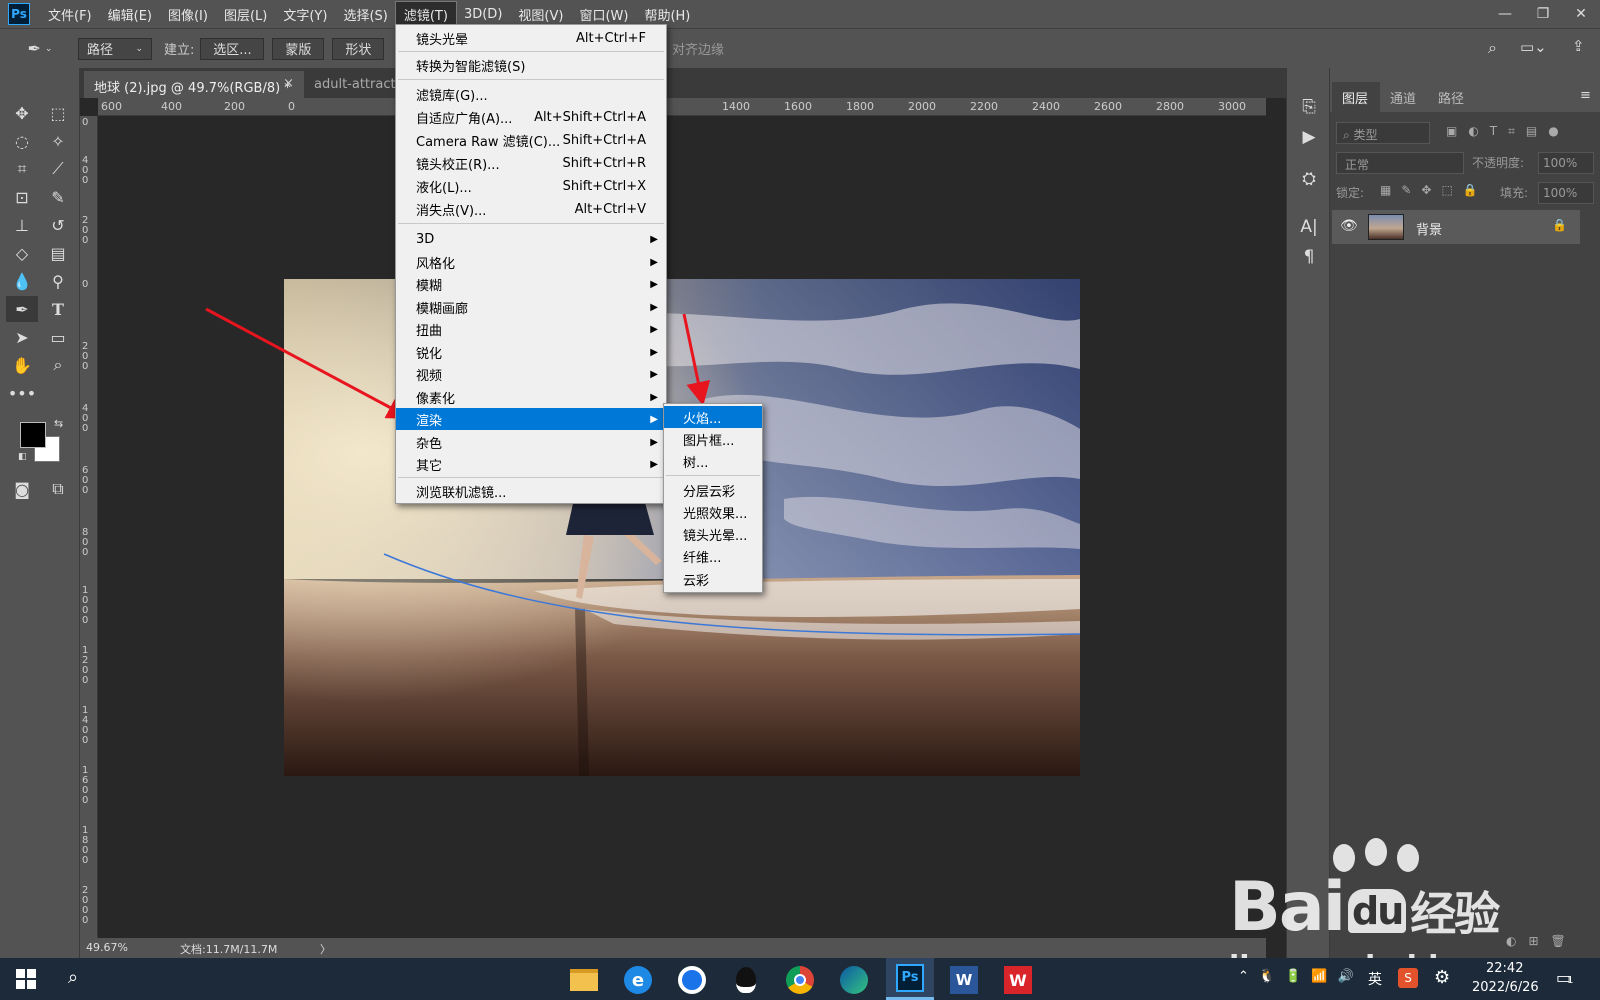  What do you see at coordinates (713, 490) in the screenshot?
I see `submenu-item-difference-clouds: 分层云彩` at bounding box center [713, 490].